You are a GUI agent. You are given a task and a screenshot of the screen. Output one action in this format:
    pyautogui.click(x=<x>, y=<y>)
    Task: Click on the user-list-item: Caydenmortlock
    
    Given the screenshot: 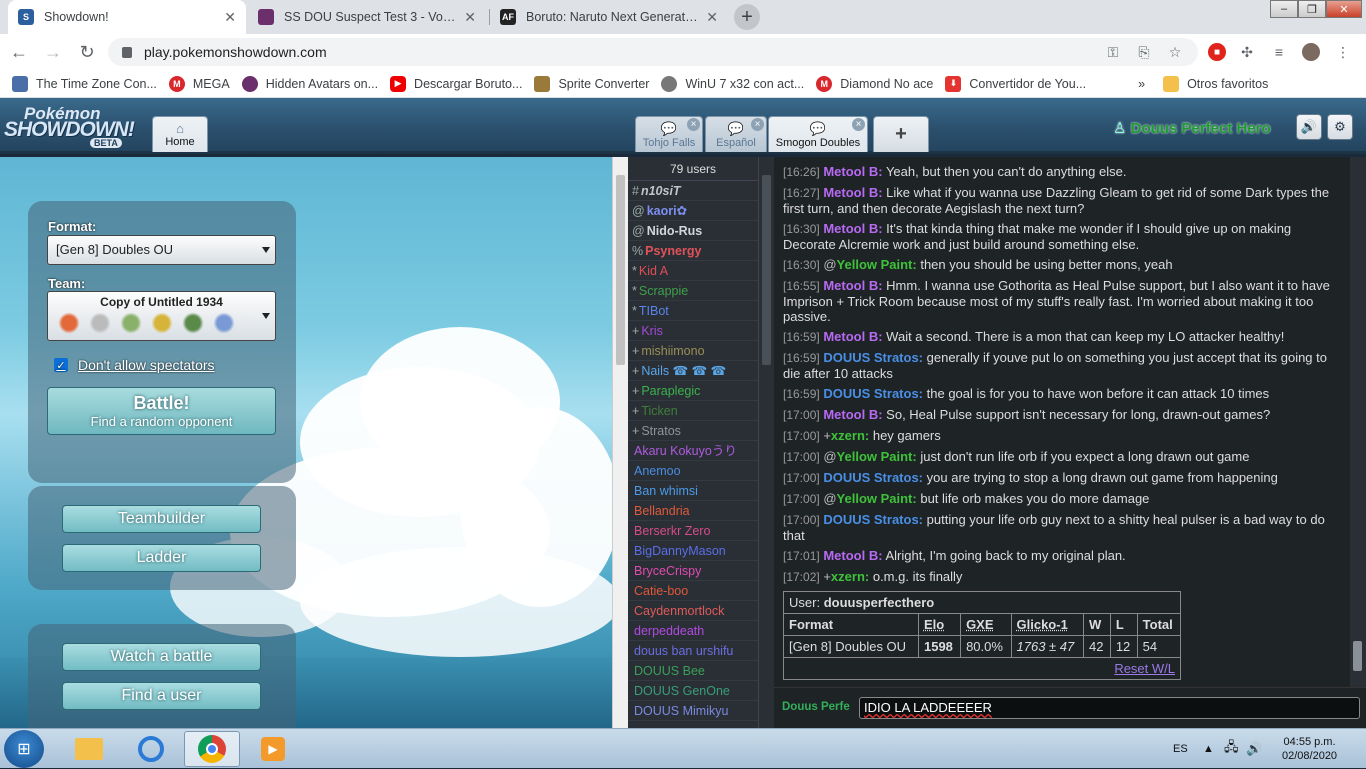 What is the action you would take?
    pyautogui.click(x=693, y=611)
    